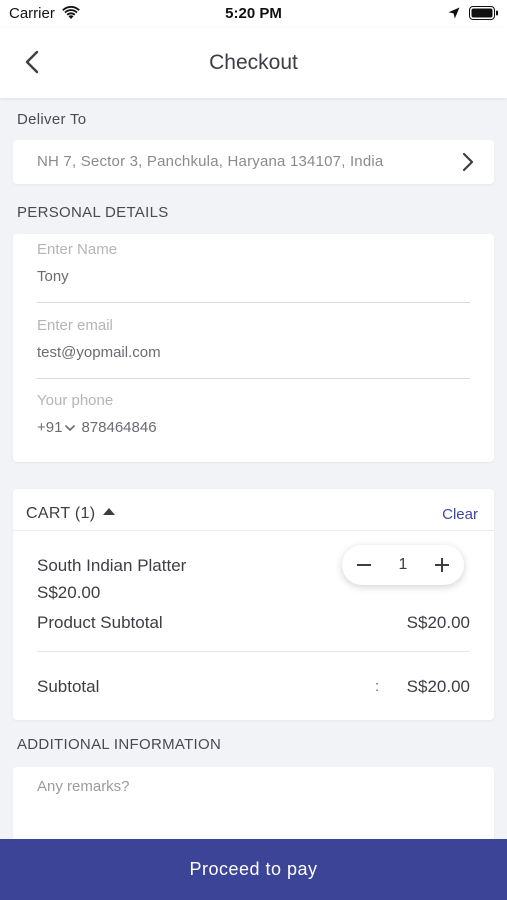  What do you see at coordinates (253, 272) in the screenshot?
I see `name-field: Enter Name Tony` at bounding box center [253, 272].